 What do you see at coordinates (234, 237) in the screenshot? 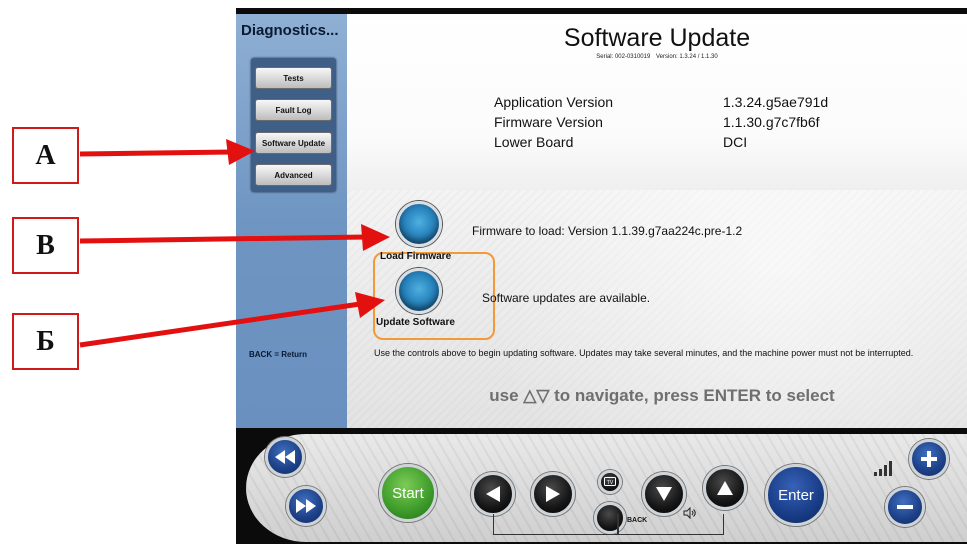
I see `arrow-b` at bounding box center [234, 237].